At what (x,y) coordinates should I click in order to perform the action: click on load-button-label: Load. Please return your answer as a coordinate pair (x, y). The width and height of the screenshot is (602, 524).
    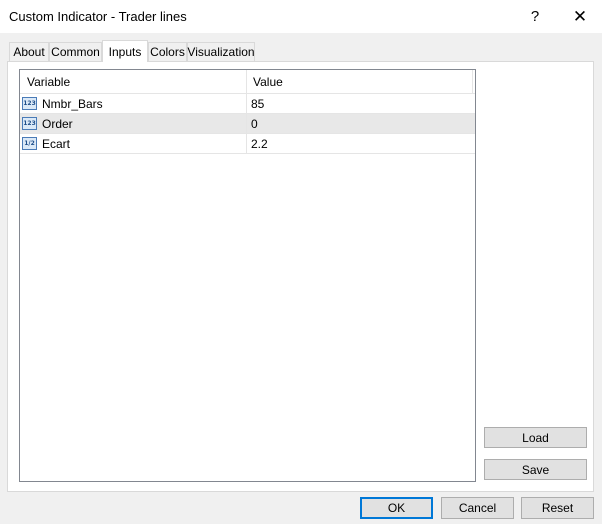
    Looking at the image, I should click on (535, 437).